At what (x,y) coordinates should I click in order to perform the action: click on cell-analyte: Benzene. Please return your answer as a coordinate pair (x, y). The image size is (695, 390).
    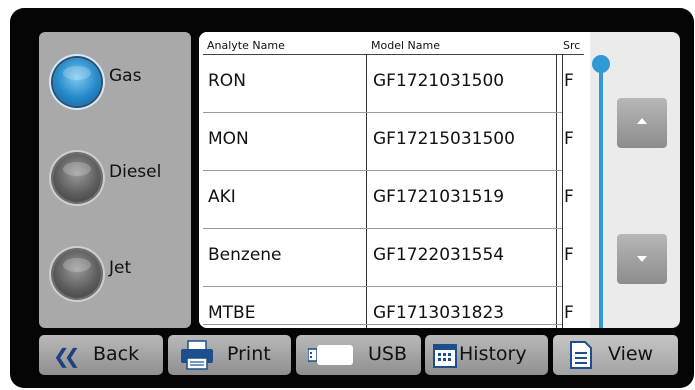
    Looking at the image, I should click on (245, 255).